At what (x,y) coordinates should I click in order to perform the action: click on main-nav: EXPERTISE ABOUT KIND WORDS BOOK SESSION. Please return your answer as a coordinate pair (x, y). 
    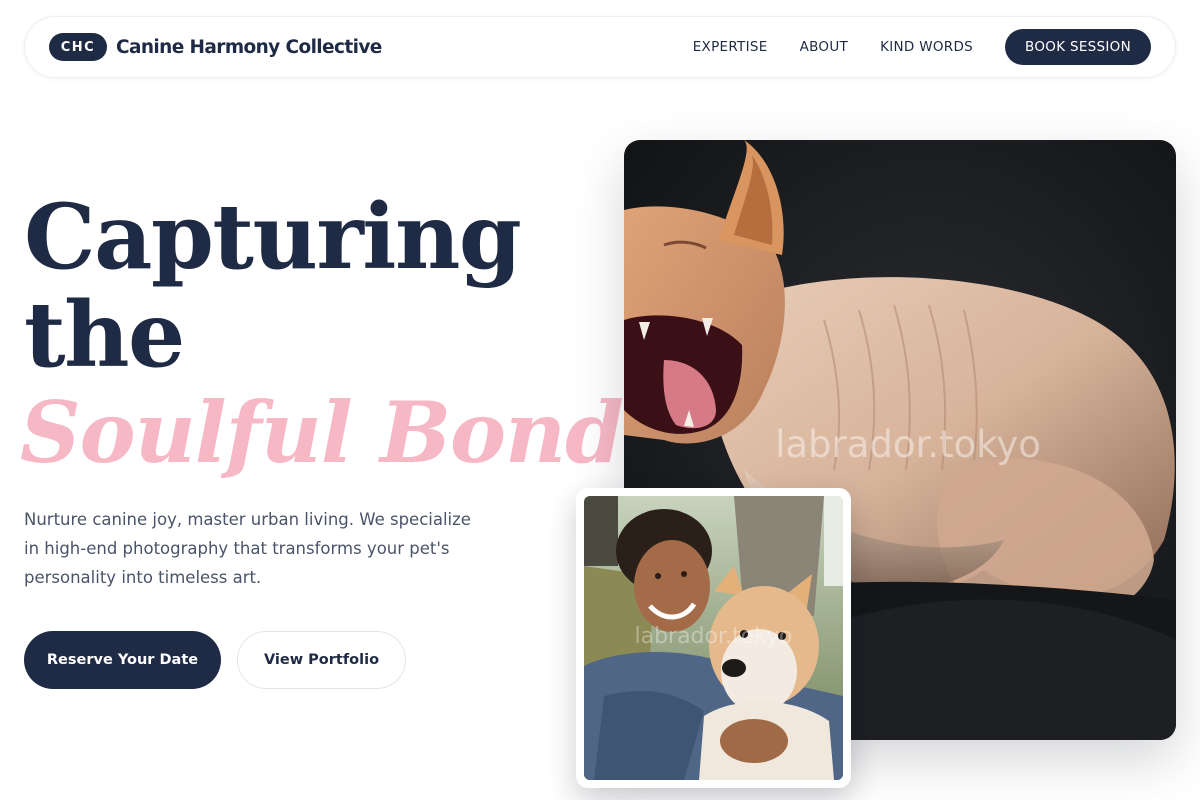
    Looking at the image, I should click on (922, 47).